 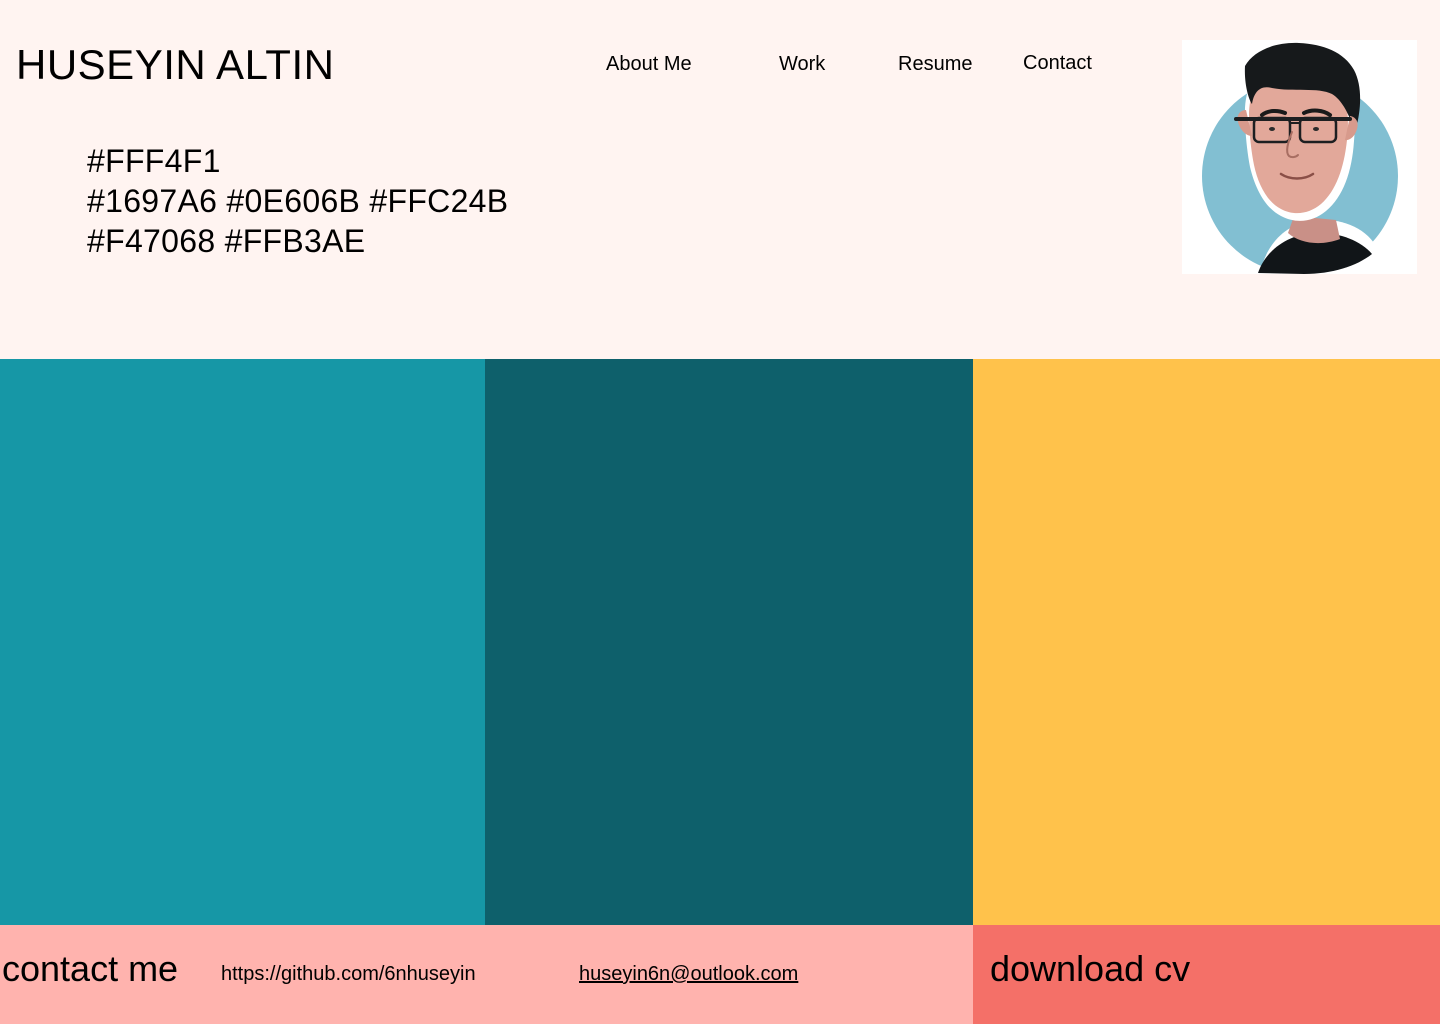 What do you see at coordinates (90, 968) in the screenshot?
I see `contact-heading: contact me` at bounding box center [90, 968].